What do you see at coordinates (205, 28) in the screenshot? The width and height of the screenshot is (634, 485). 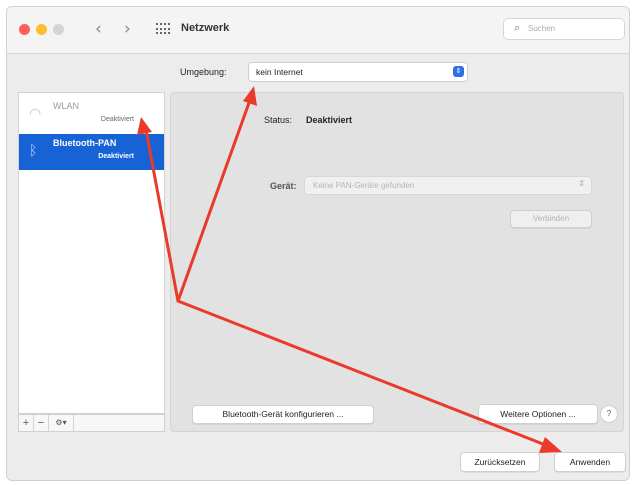 I see `window-title: Netzwerk` at bounding box center [205, 28].